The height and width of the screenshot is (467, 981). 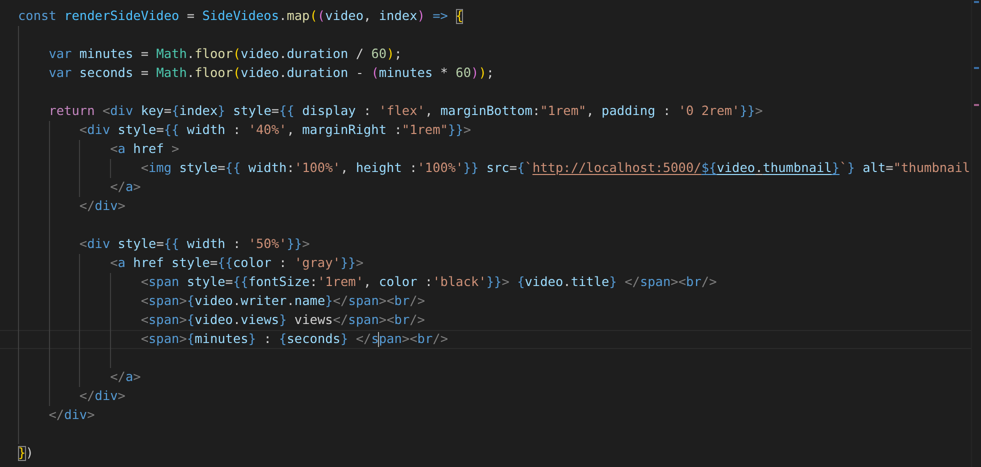 What do you see at coordinates (236, 264) in the screenshot?
I see `code-line: <a href style={{color : 'gray'}}>` at bounding box center [236, 264].